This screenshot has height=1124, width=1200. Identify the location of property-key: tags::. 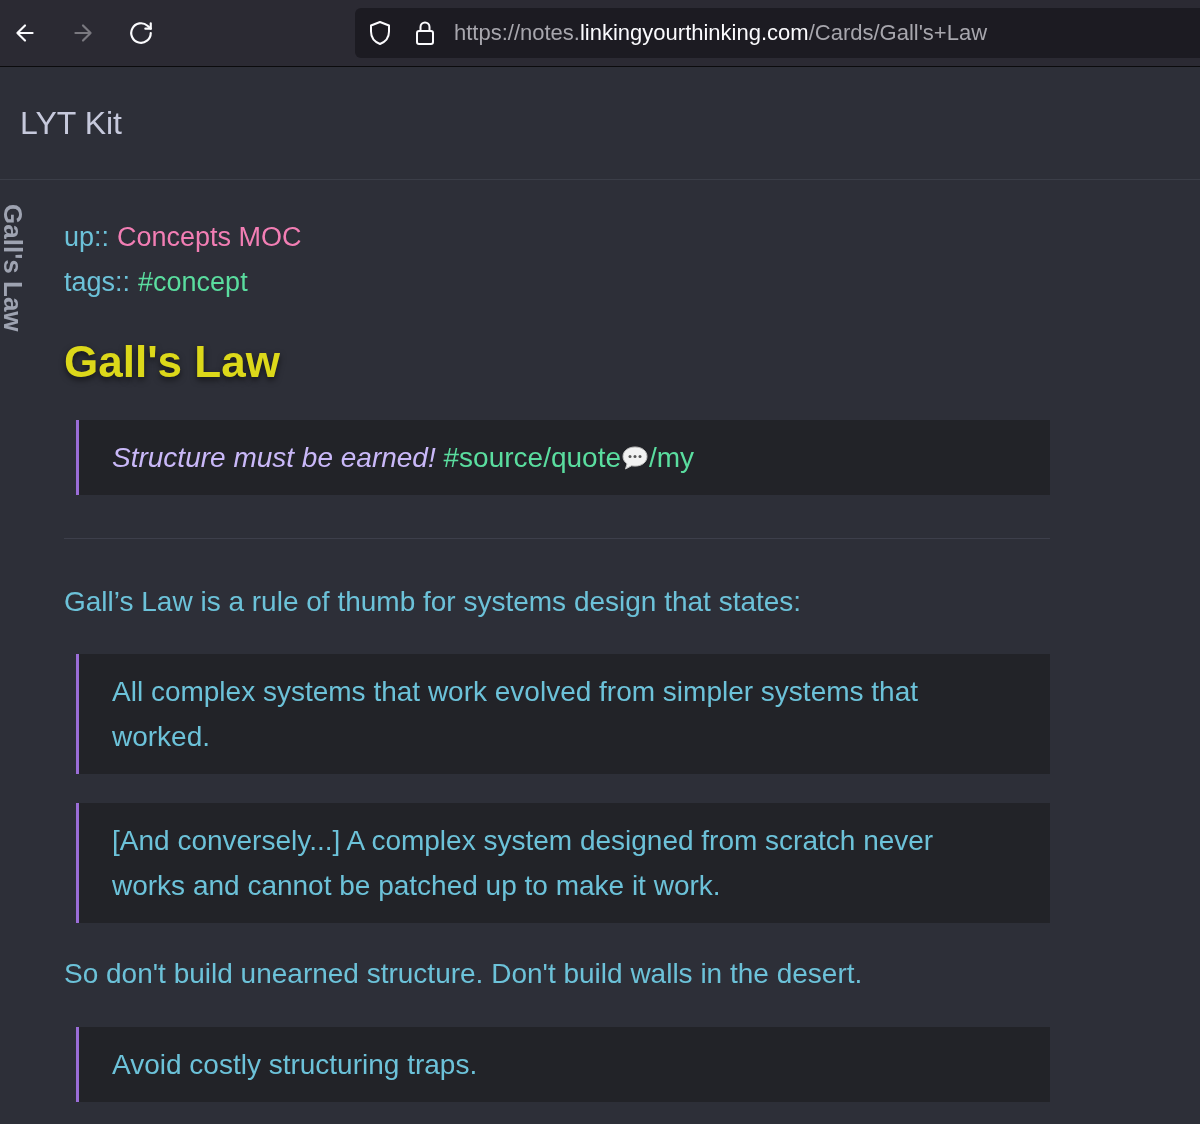
(97, 282).